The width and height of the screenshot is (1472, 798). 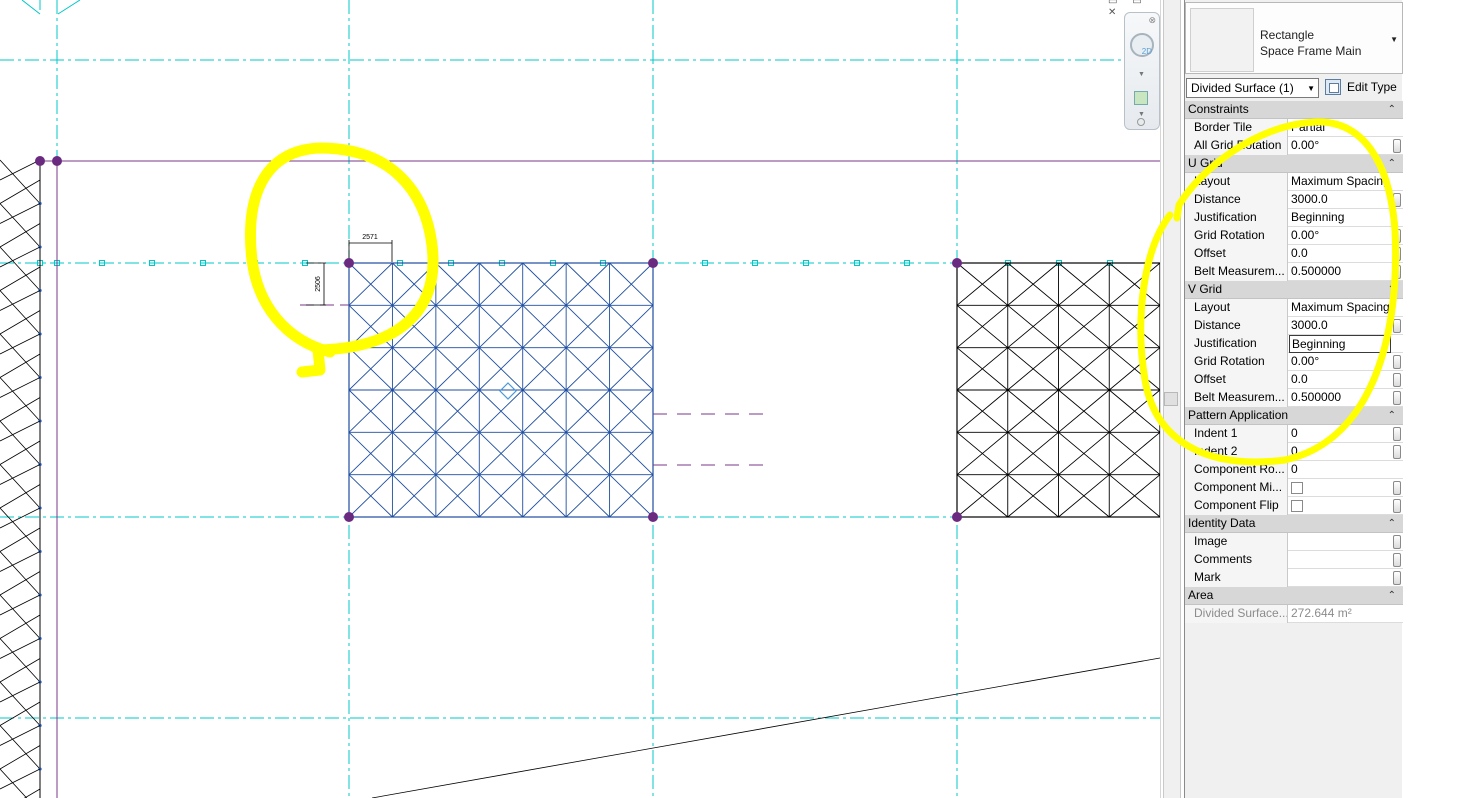 I want to click on navigation-bar: ⊗ 2D ▼ ▼, so click(x=1142, y=71).